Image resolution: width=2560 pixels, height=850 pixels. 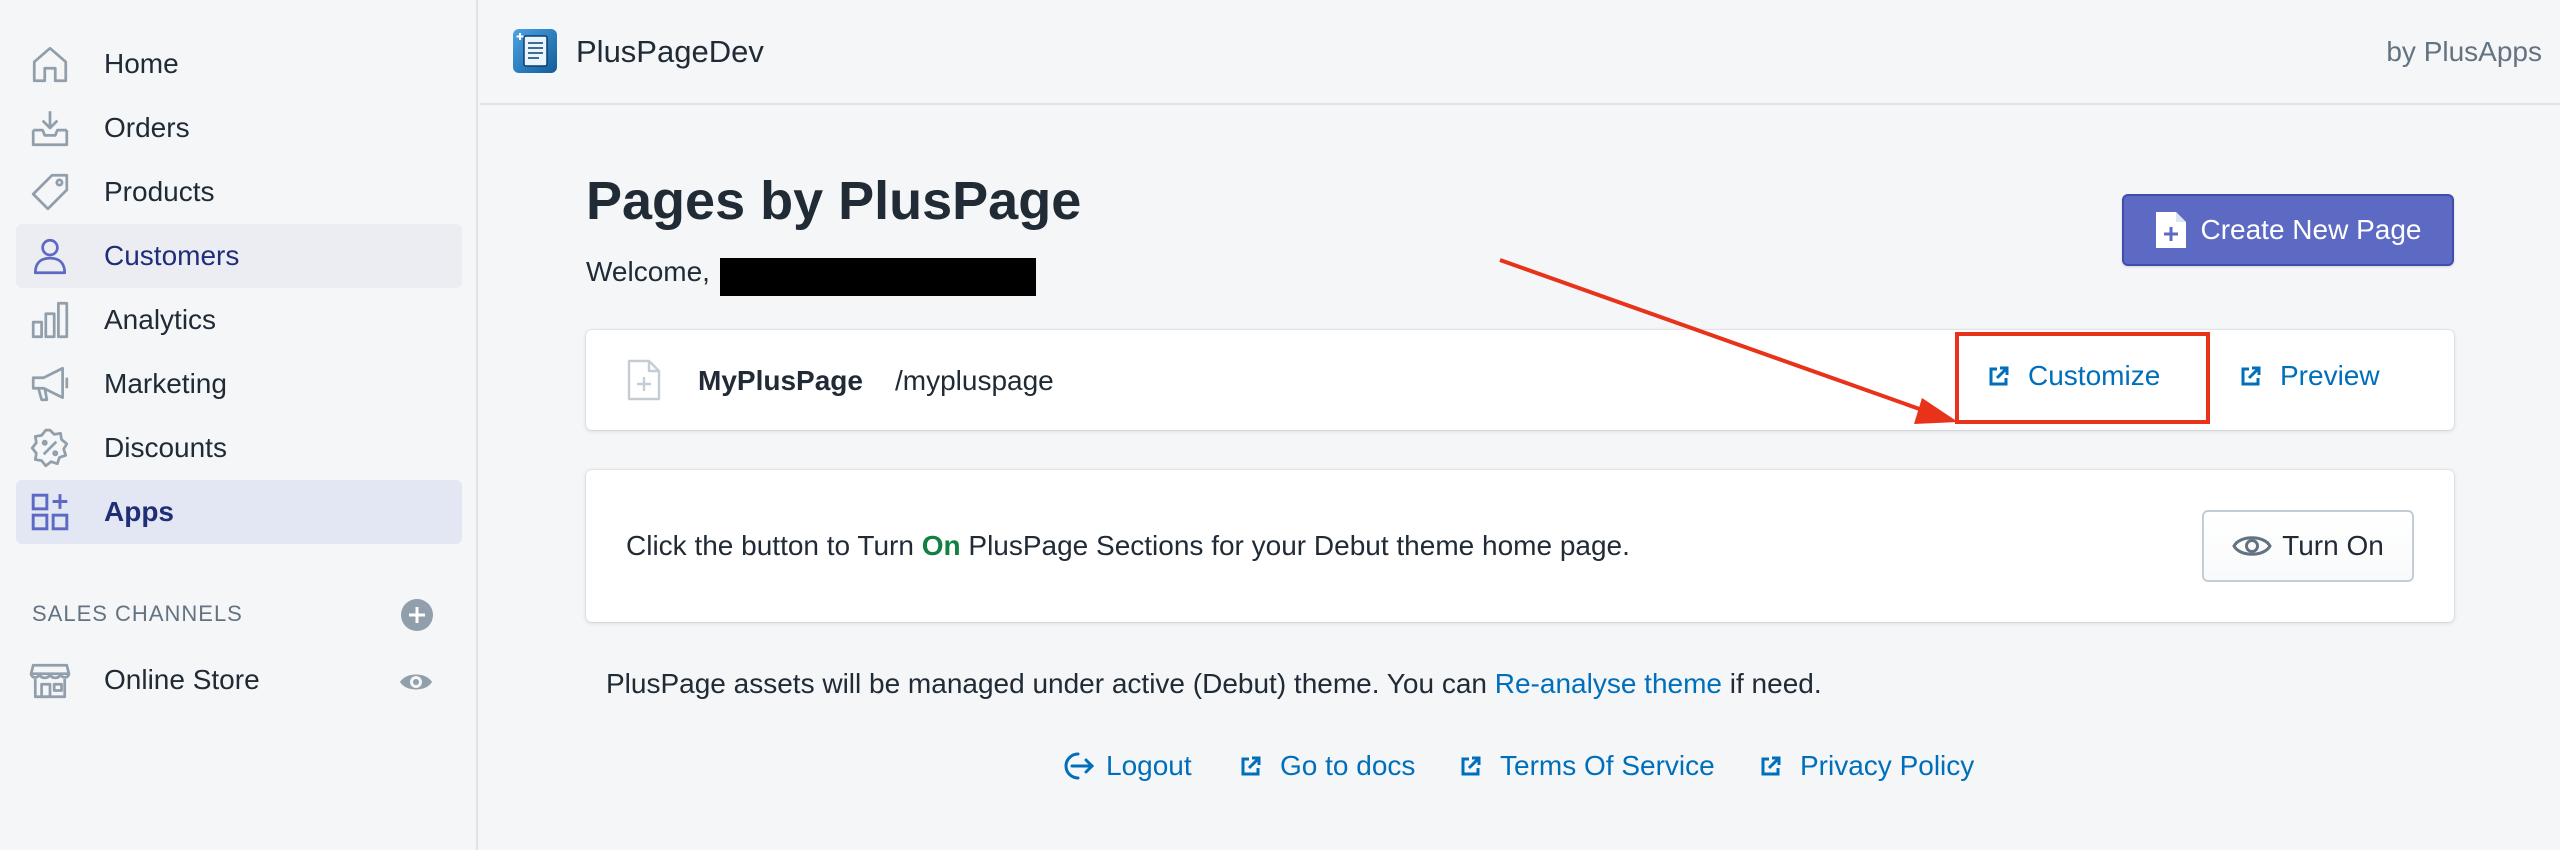 I want to click on logout-link: Logout, so click(x=1126, y=766).